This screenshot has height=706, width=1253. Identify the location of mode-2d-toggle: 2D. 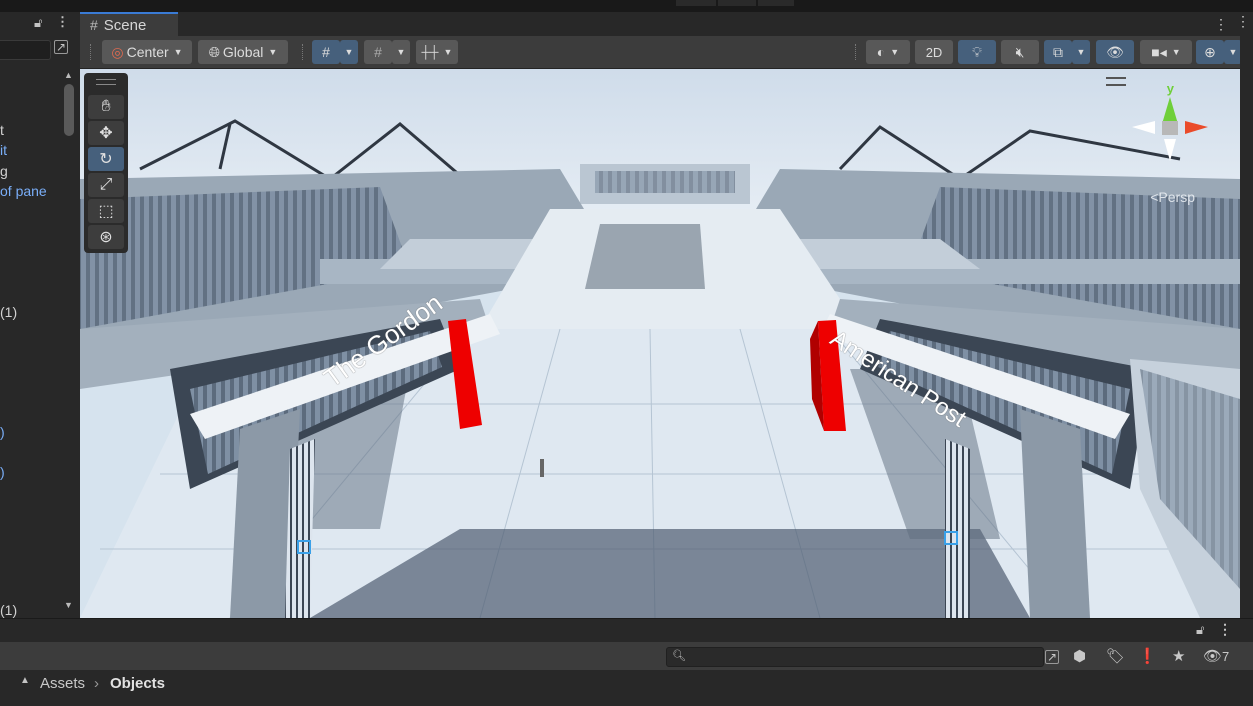
(934, 52).